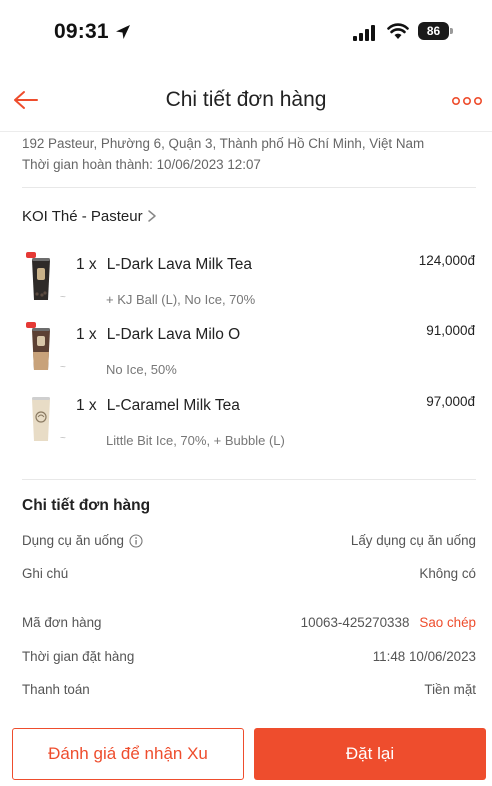 This screenshot has height=786, width=492. What do you see at coordinates (62, 622) in the screenshot?
I see `order-id-label: Mã đơn hàng` at bounding box center [62, 622].